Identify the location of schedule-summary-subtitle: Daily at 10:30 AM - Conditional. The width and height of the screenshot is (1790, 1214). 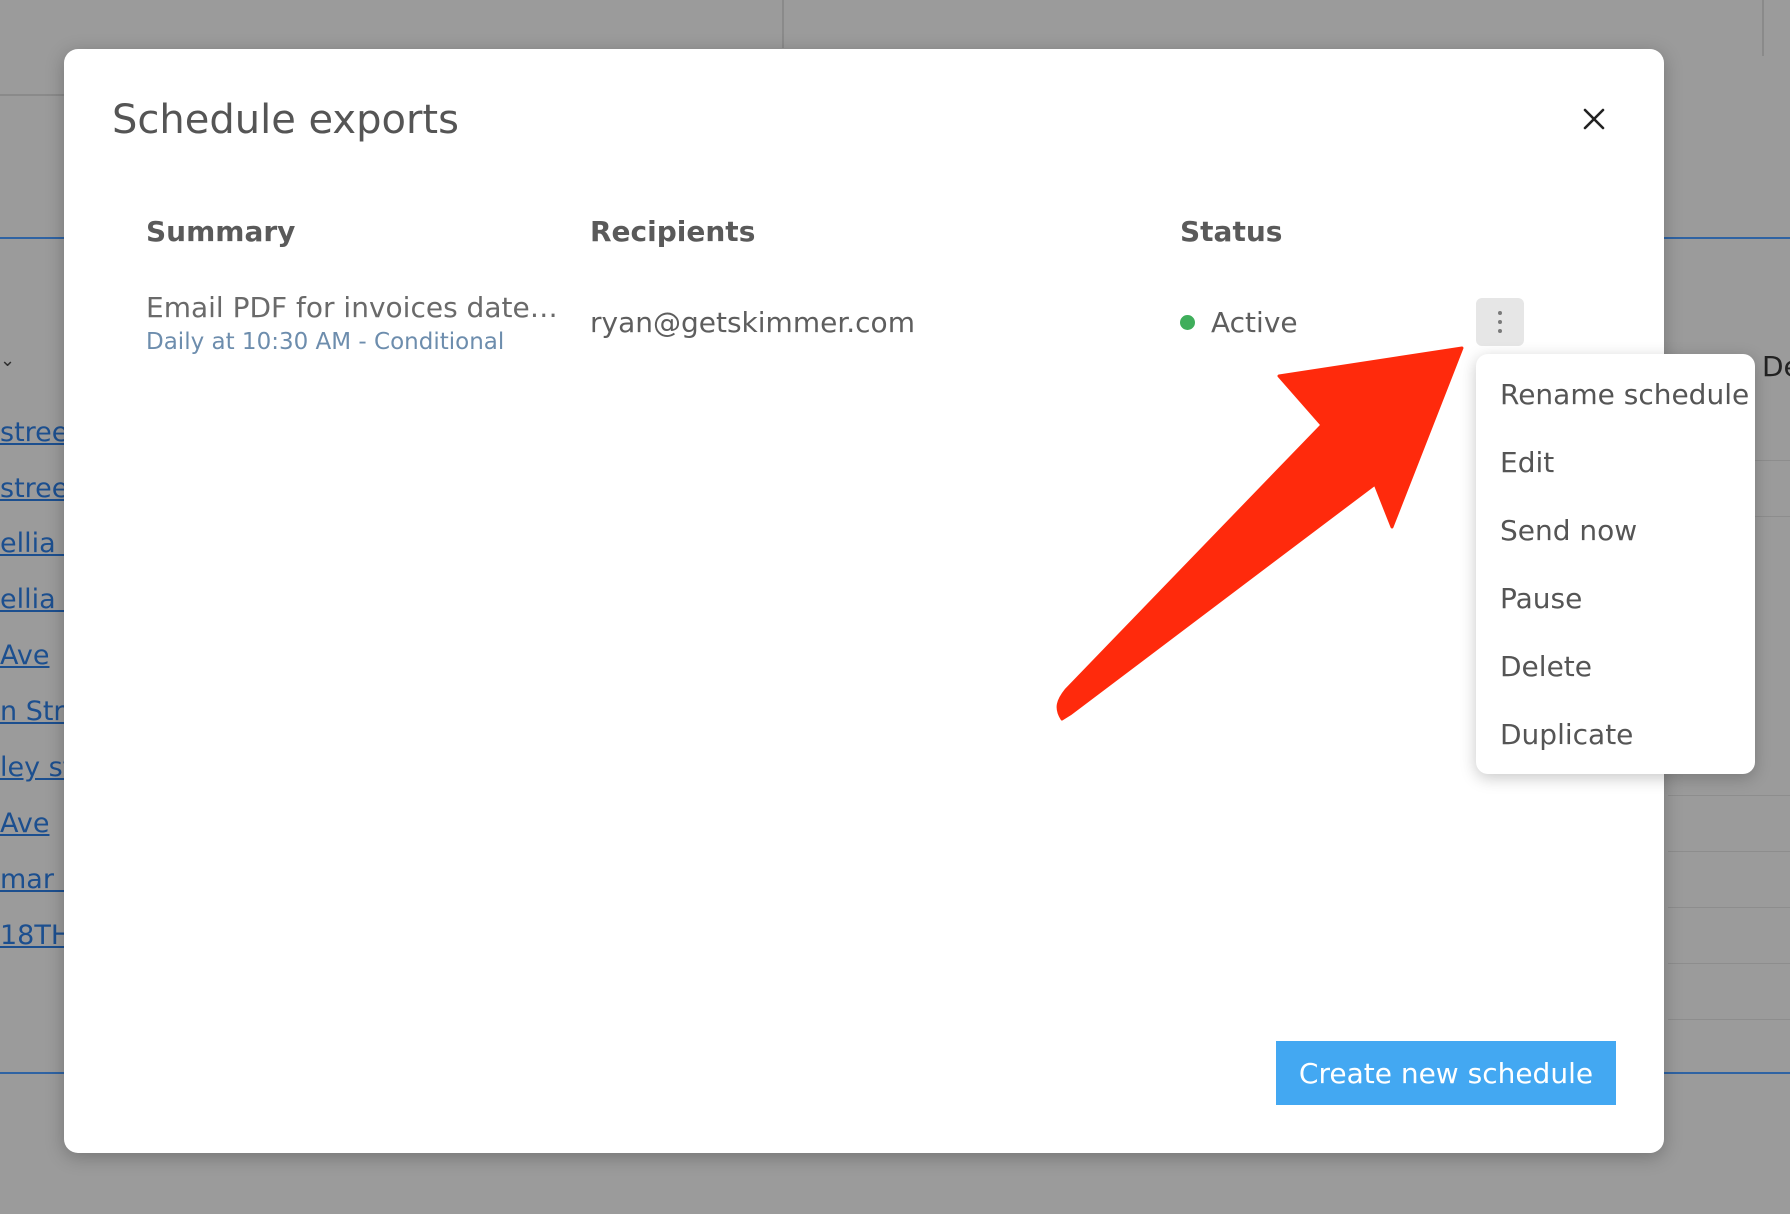
(325, 342).